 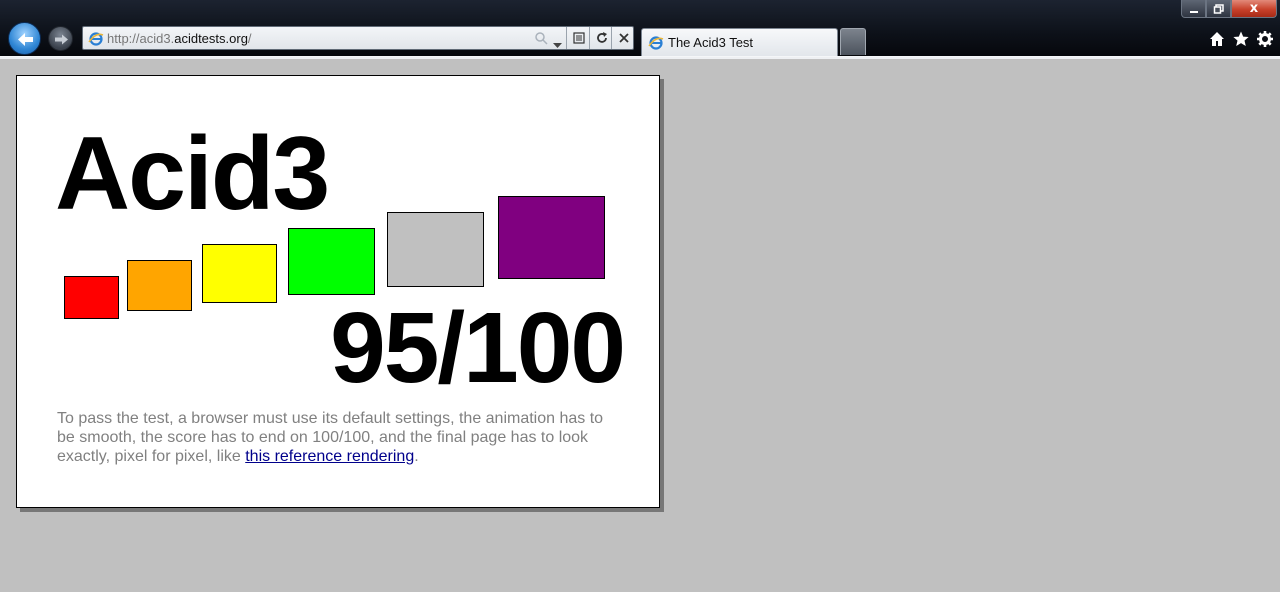 What do you see at coordinates (711, 42) in the screenshot?
I see `tab-title: The Acid3 Test` at bounding box center [711, 42].